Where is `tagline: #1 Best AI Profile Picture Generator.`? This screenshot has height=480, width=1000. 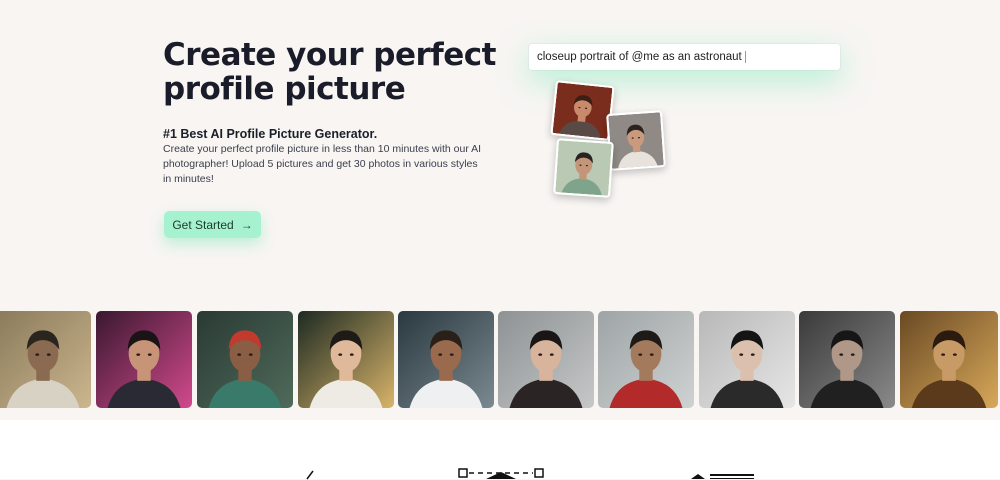
tagline: #1 Best AI Profile Picture Generator. is located at coordinates (270, 134).